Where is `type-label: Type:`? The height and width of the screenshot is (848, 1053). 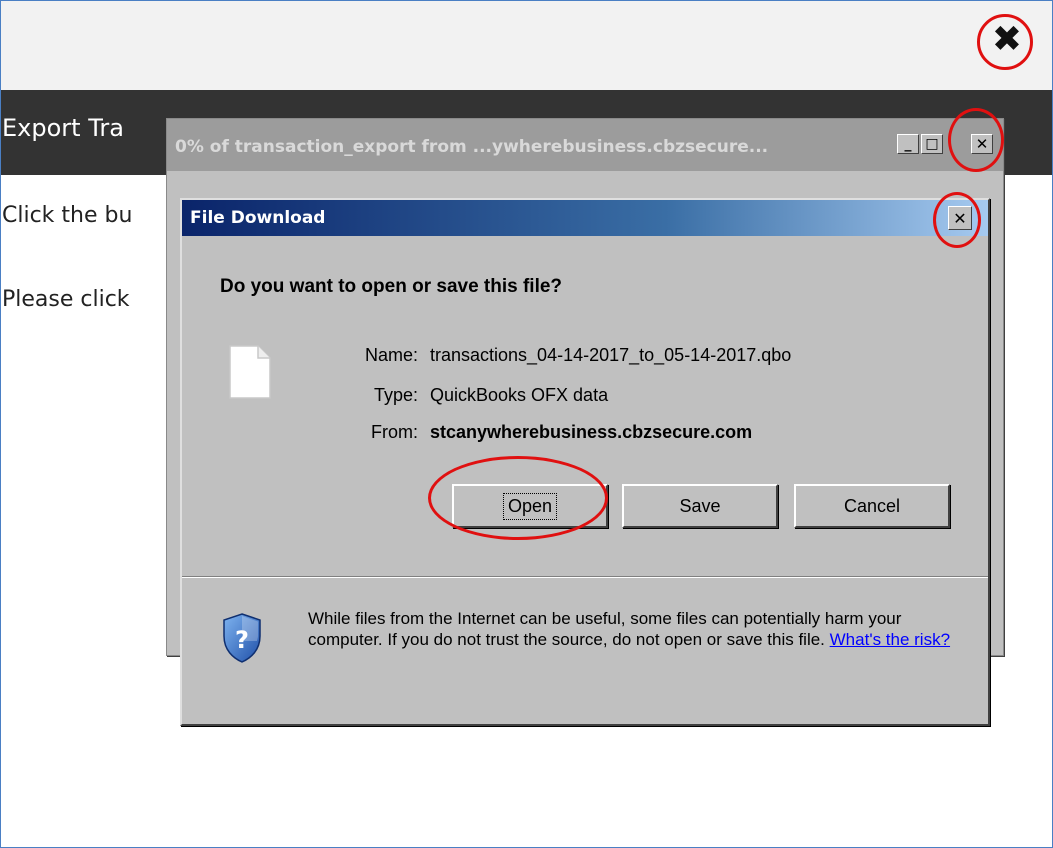 type-label: Type: is located at coordinates (395, 395).